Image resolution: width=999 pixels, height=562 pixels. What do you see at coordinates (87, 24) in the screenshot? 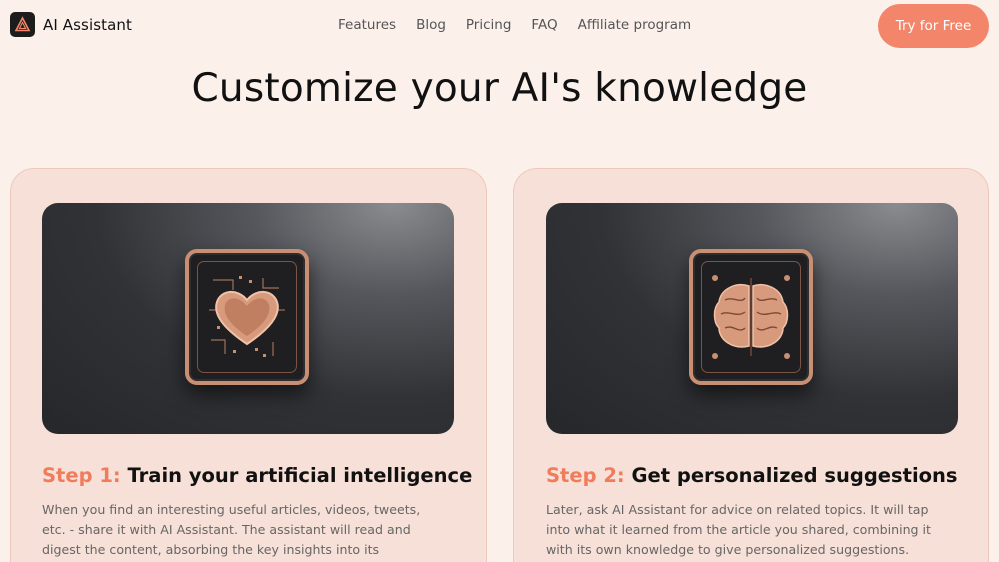
I see `brand-name: AI Assistant` at bounding box center [87, 24].